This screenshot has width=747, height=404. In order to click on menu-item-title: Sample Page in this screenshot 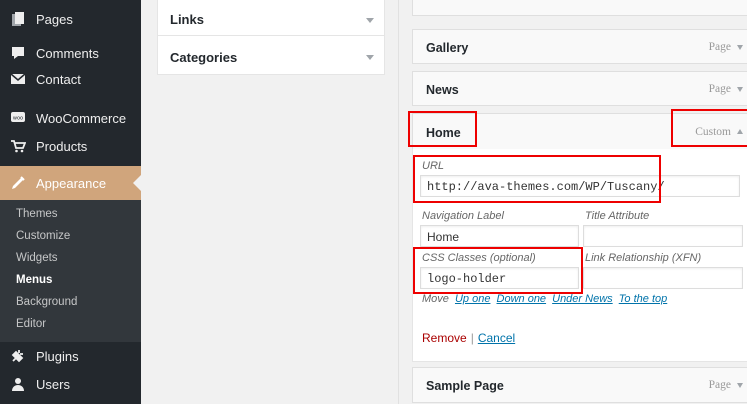, I will do `click(465, 386)`.